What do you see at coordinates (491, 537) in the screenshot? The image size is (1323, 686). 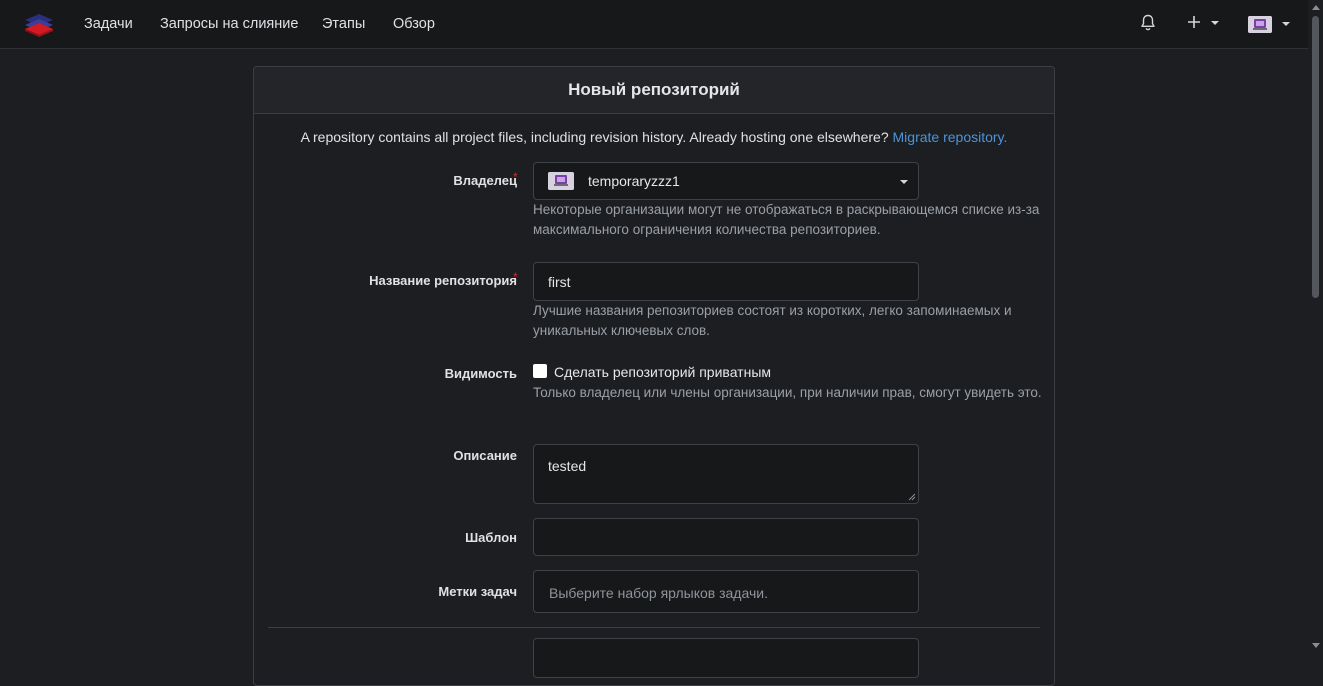 I see `template-label: Шаблон` at bounding box center [491, 537].